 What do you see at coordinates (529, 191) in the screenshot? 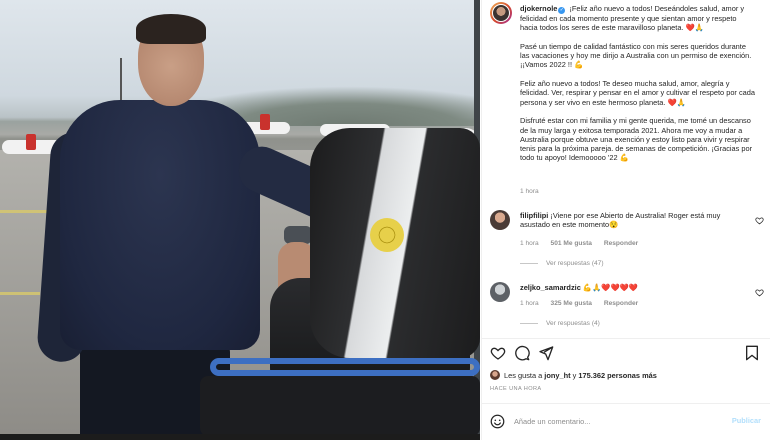
I see `post-time: 1 hora` at bounding box center [529, 191].